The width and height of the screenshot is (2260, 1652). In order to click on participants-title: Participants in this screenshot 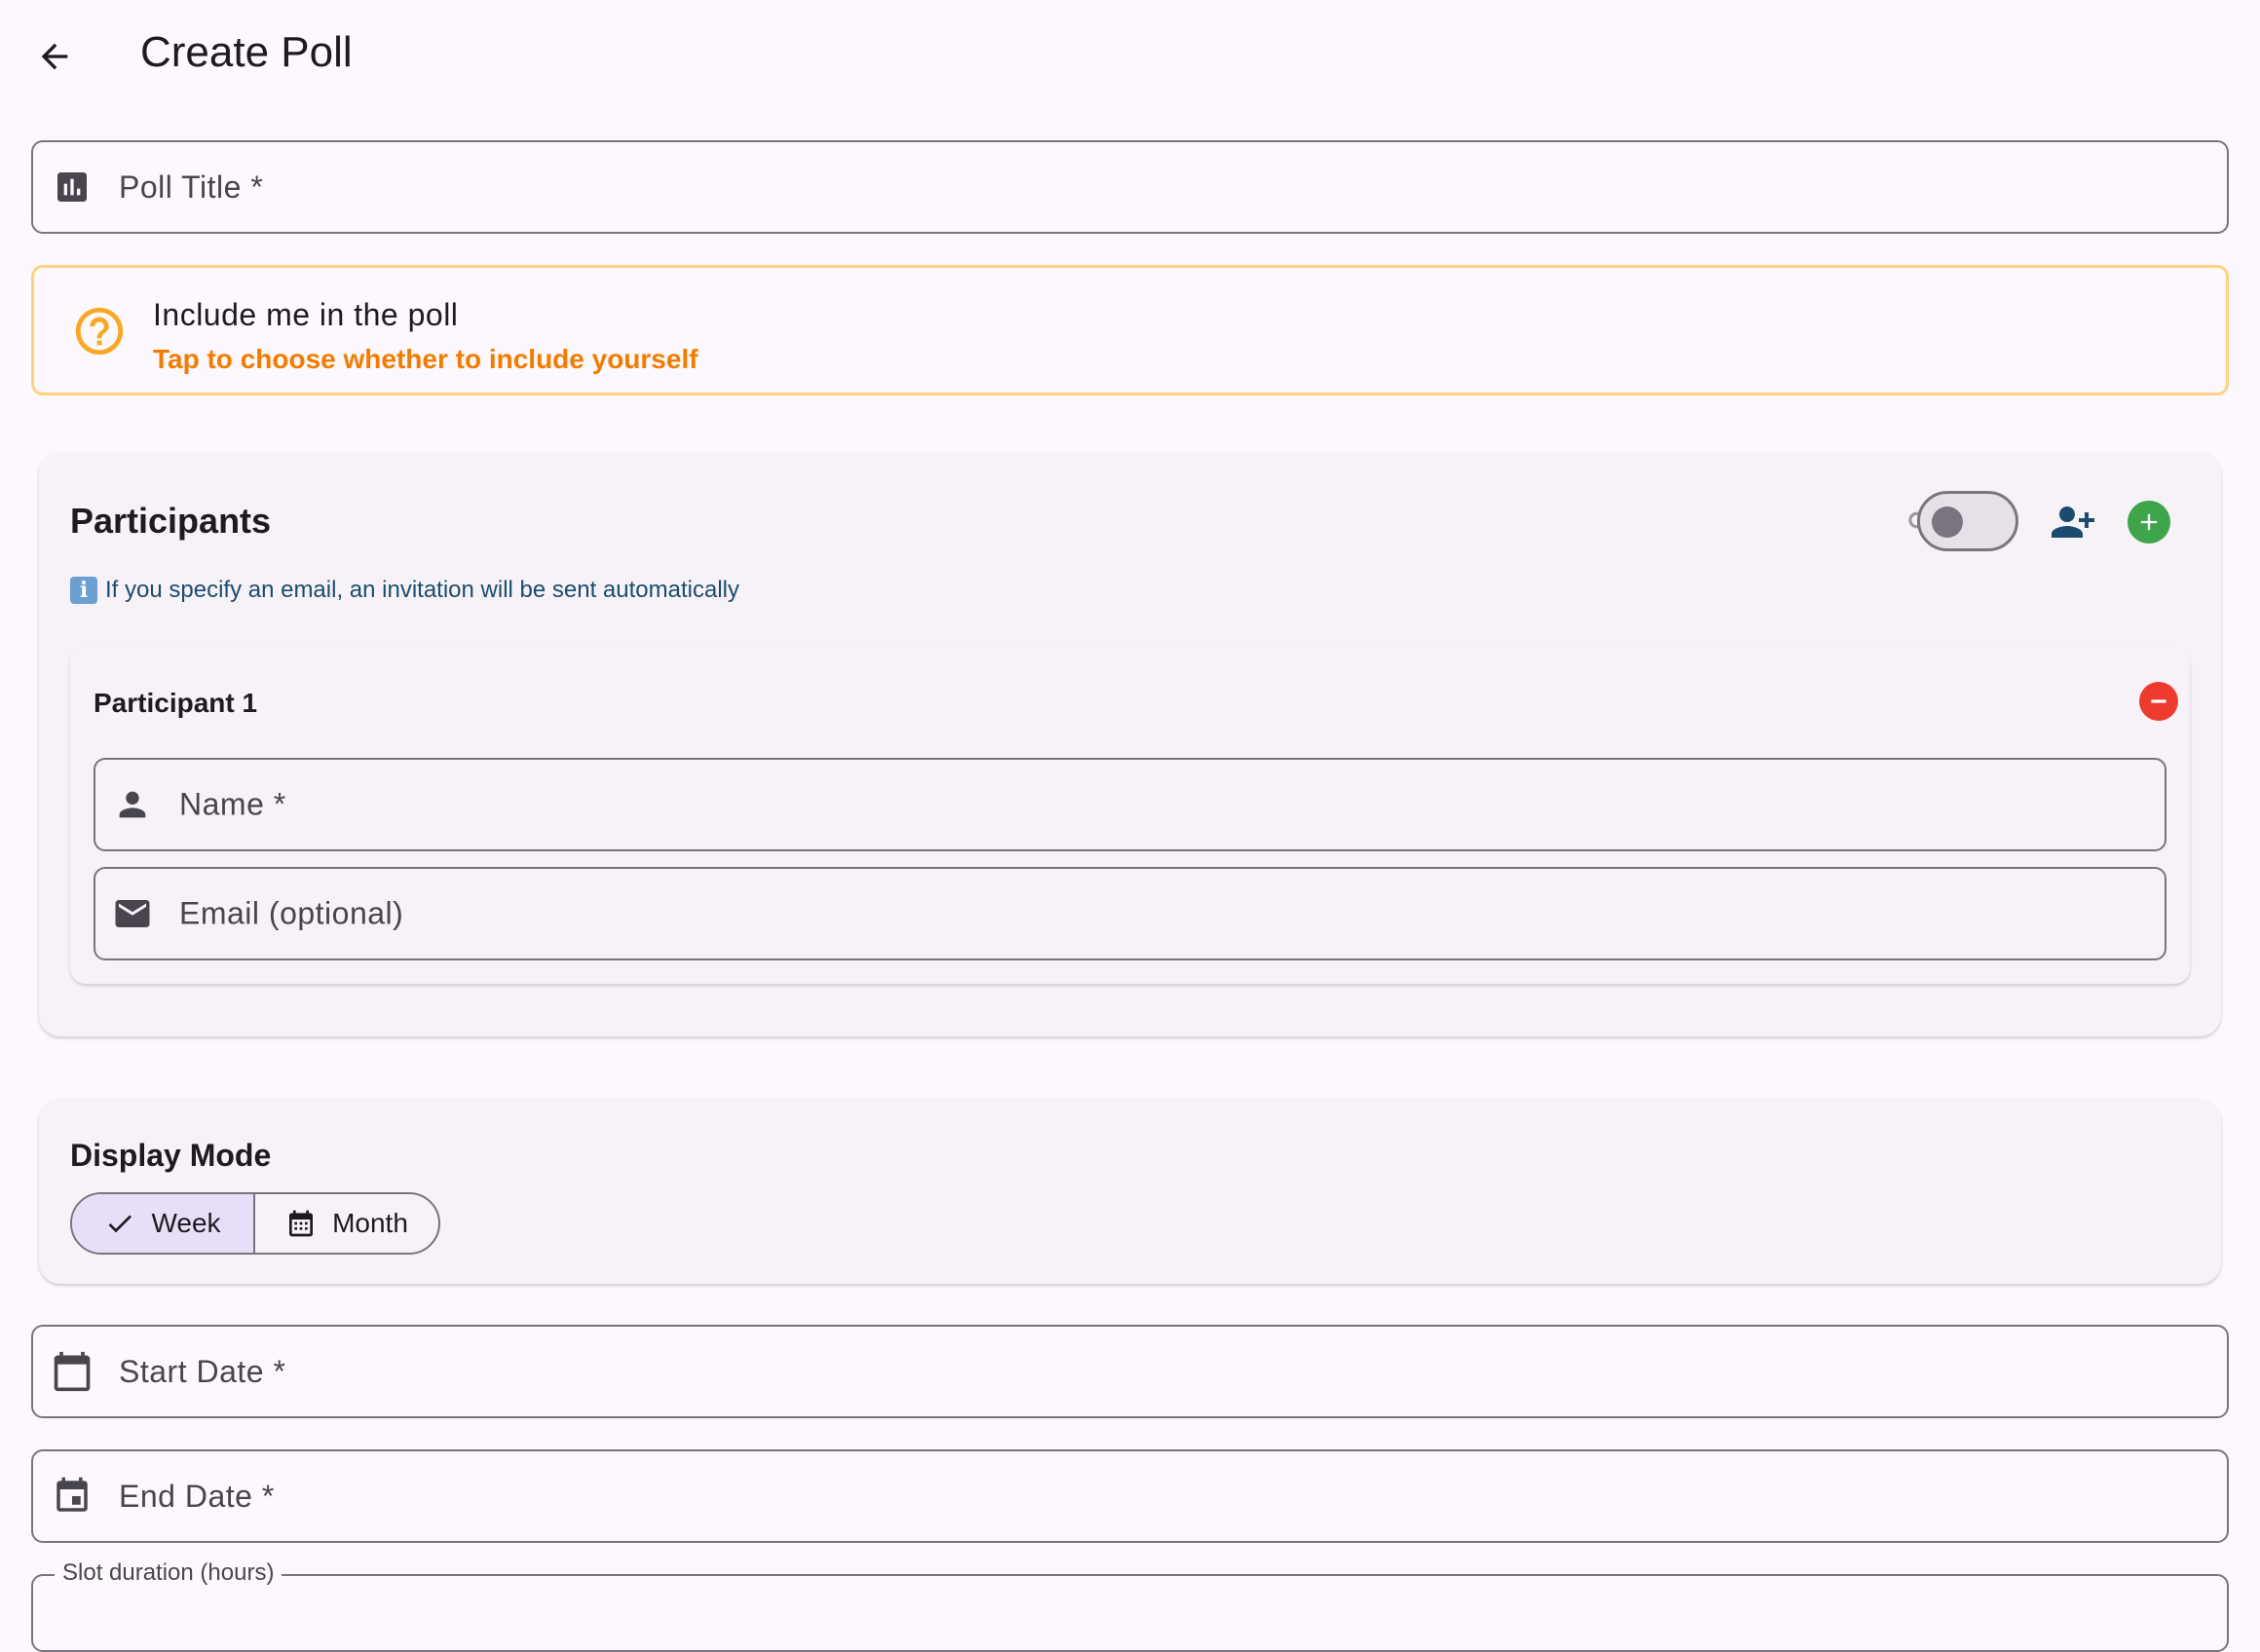, I will do `click(171, 521)`.